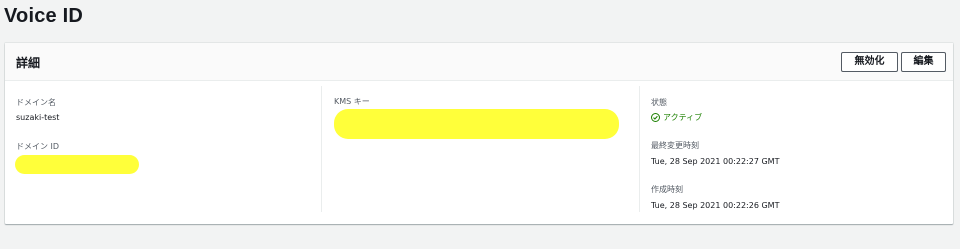  Describe the element at coordinates (659, 102) in the screenshot. I see `status-label: 状態` at that location.